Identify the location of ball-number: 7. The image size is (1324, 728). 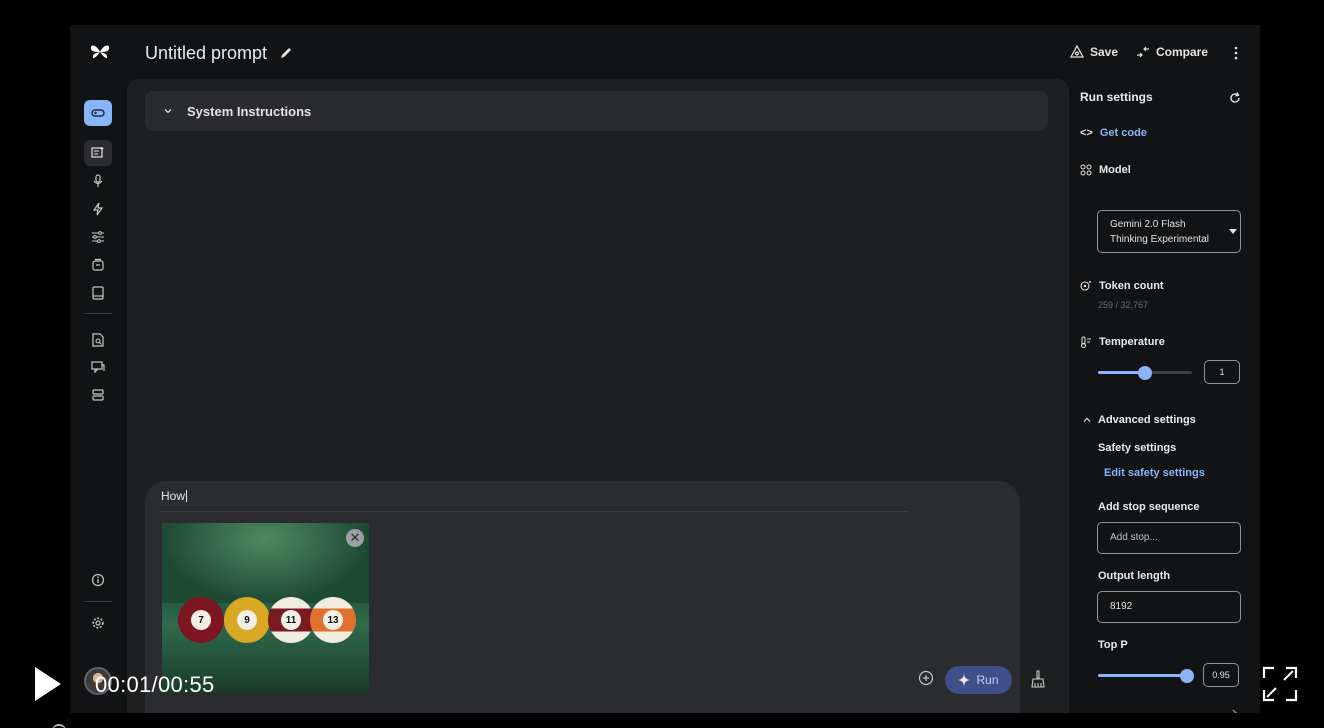
(201, 620).